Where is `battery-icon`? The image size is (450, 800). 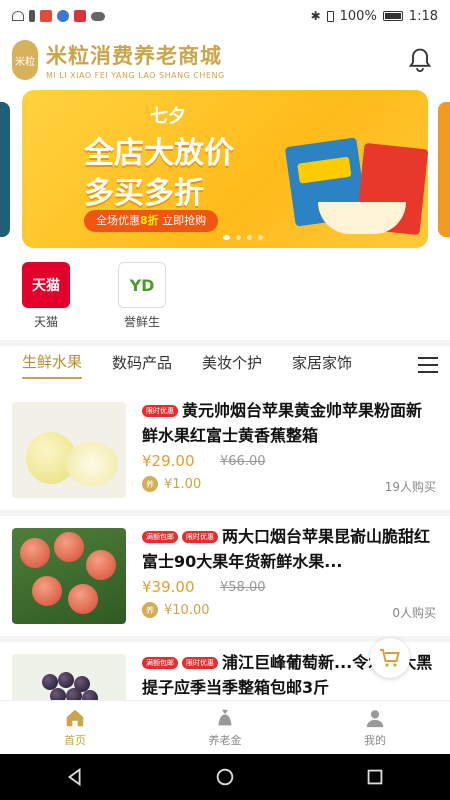
battery-icon is located at coordinates (392, 16).